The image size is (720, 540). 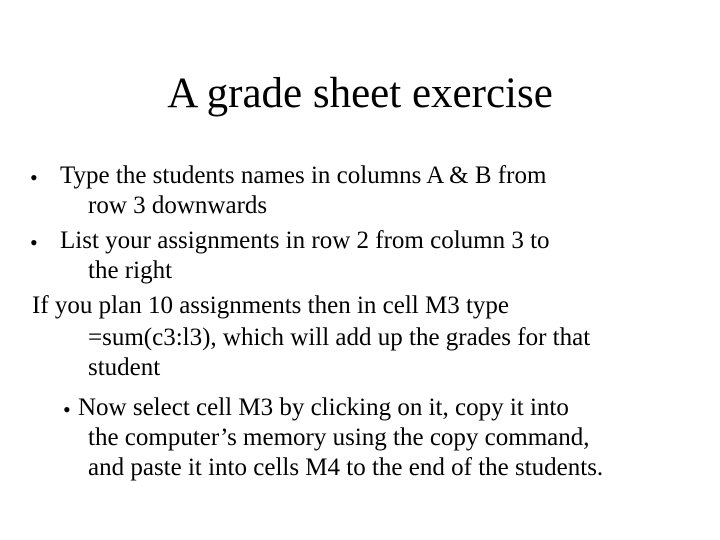 I want to click on paragraph-text-line: student, so click(x=124, y=367).